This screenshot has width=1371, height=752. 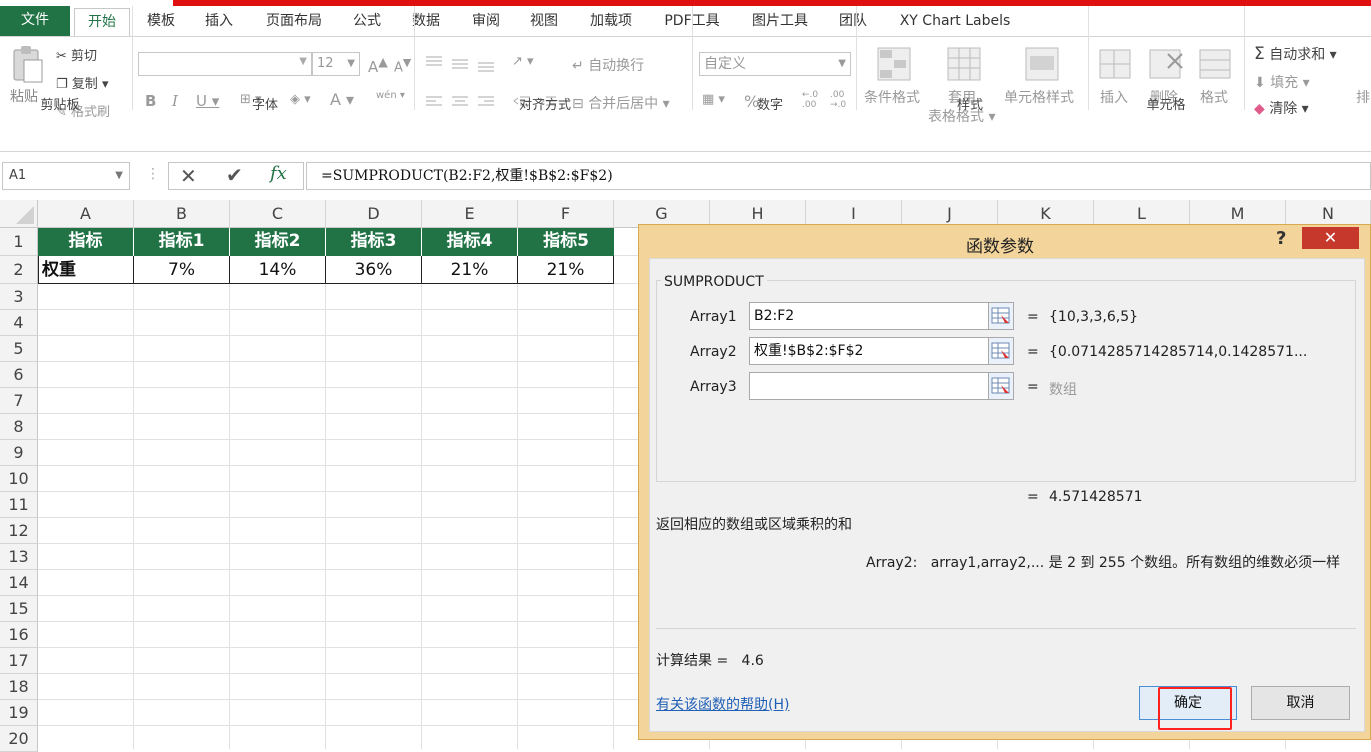 What do you see at coordinates (19, 427) in the screenshot?
I see `row-header-8: 8` at bounding box center [19, 427].